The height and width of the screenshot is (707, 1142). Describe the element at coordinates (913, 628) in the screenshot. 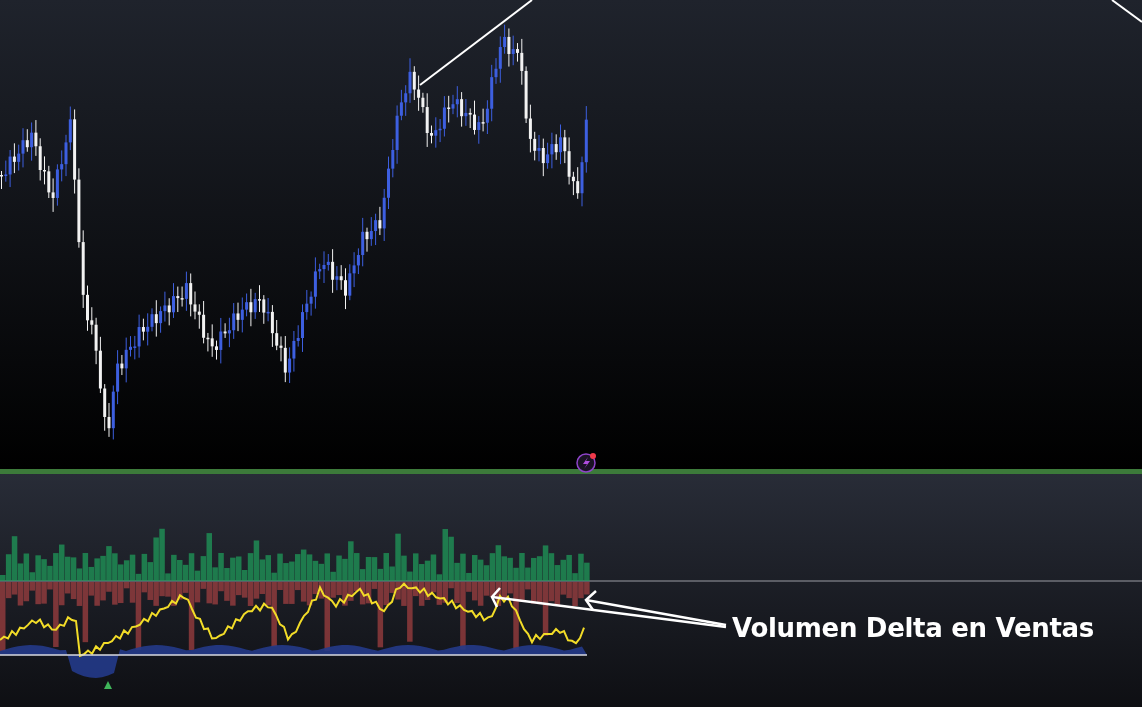

I see `annotation-label: Volumen Delta en Ventas` at that location.